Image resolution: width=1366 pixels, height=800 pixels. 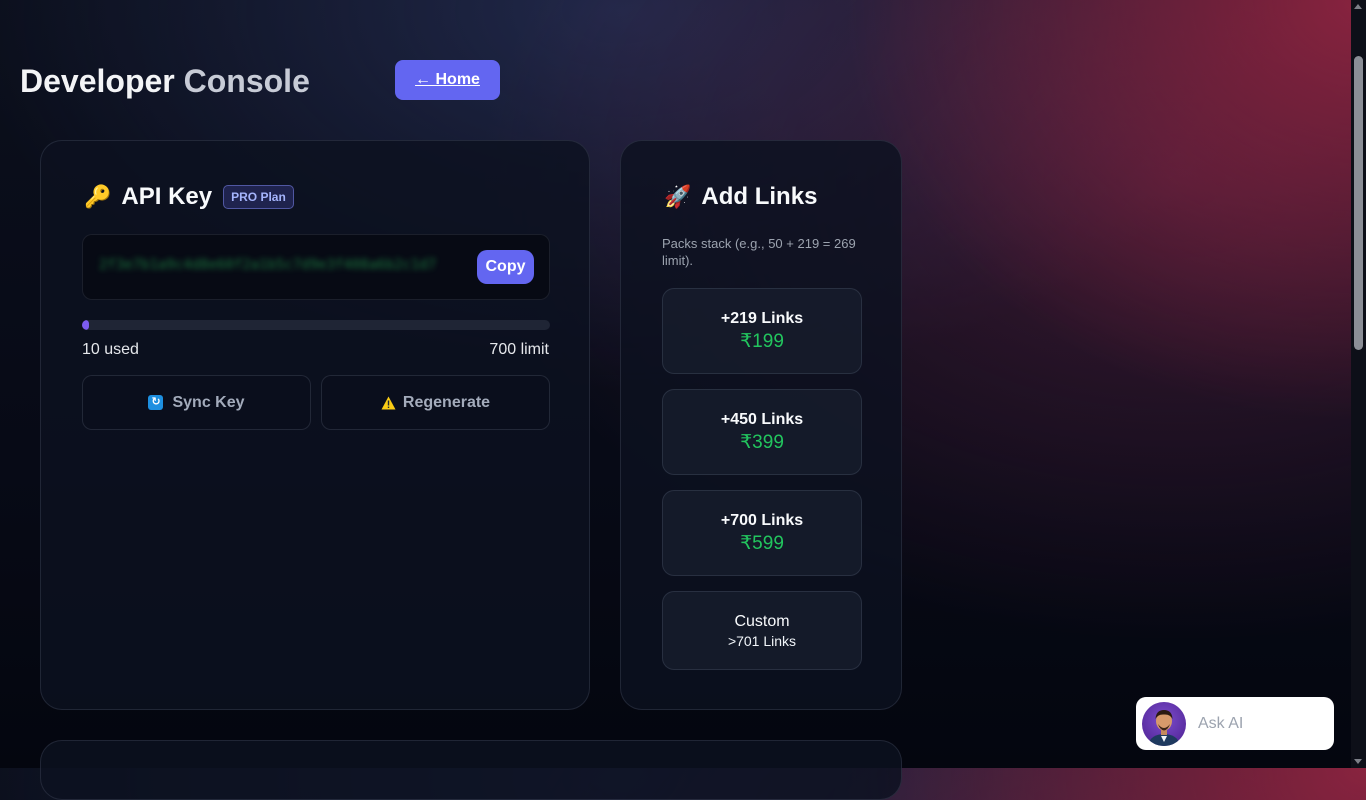 I want to click on key-icon: 🔑, so click(x=98, y=196).